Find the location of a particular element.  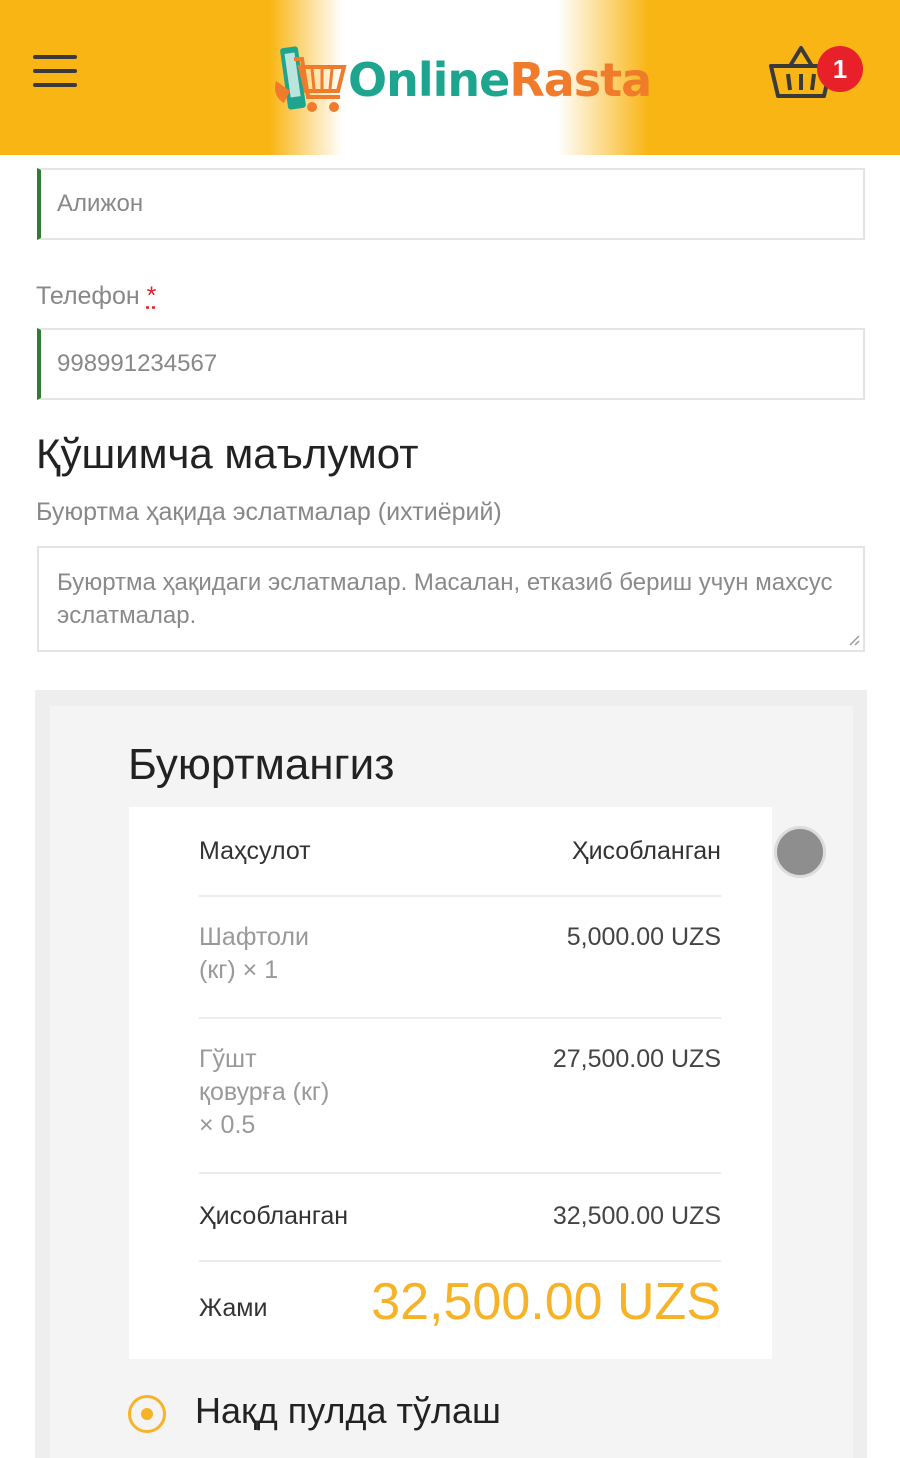

product-name: Шафтоли (кг) × 1 is located at coordinates (254, 954).